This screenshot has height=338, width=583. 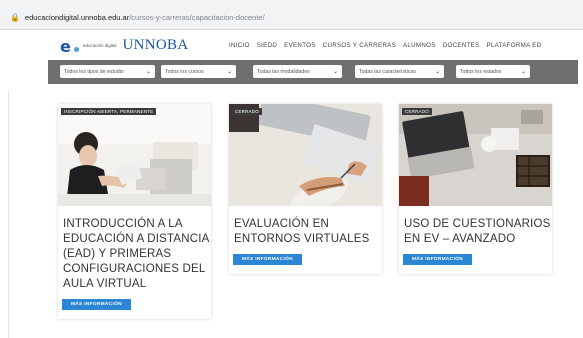 I want to click on logo-brand: UNNOBA, so click(x=155, y=45).